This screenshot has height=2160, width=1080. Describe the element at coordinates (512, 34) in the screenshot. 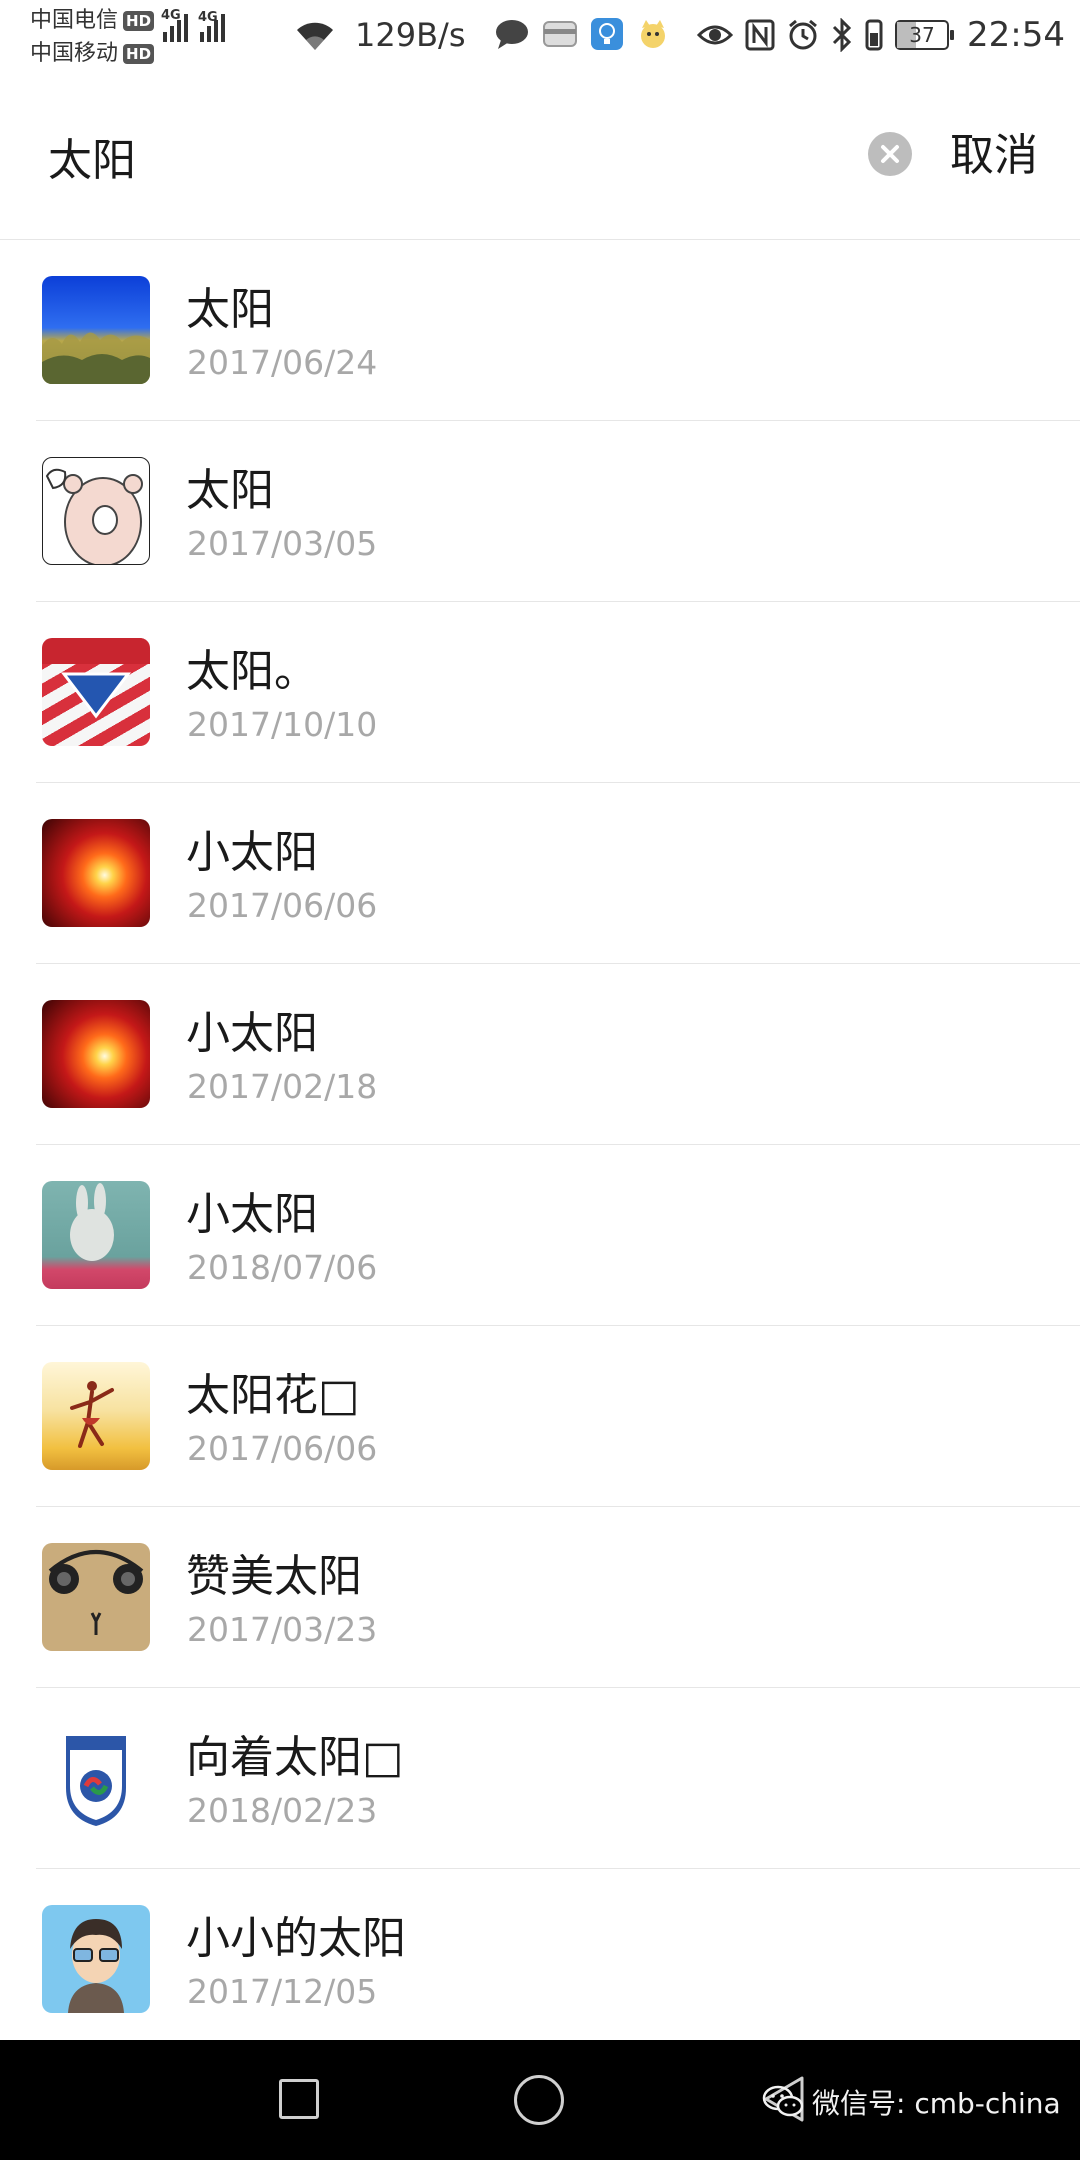

I see `chat-bubble-icon` at that location.